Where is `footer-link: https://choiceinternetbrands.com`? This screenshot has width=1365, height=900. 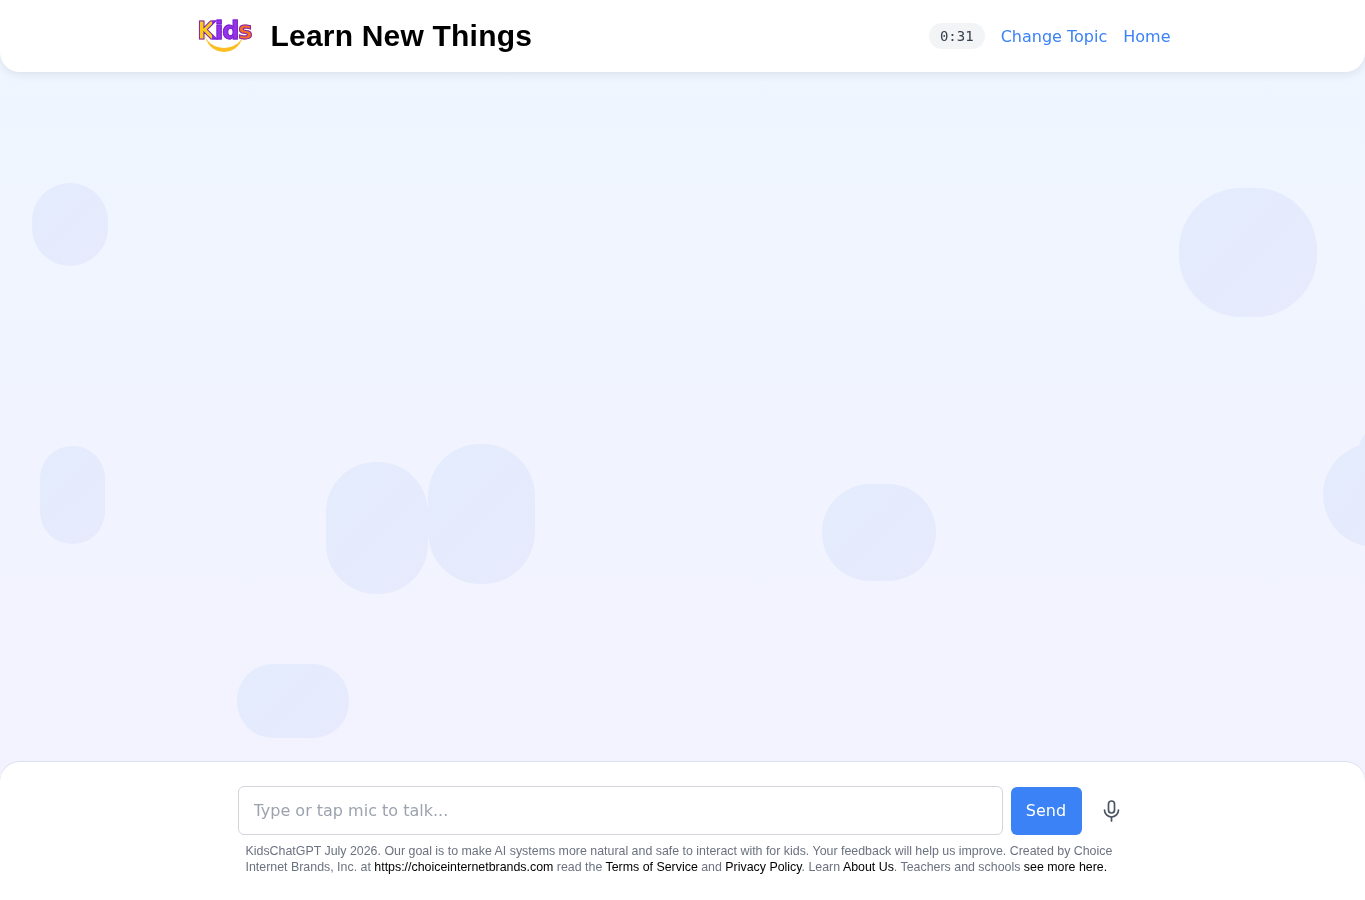 footer-link: https://choiceinternetbrands.com is located at coordinates (464, 867).